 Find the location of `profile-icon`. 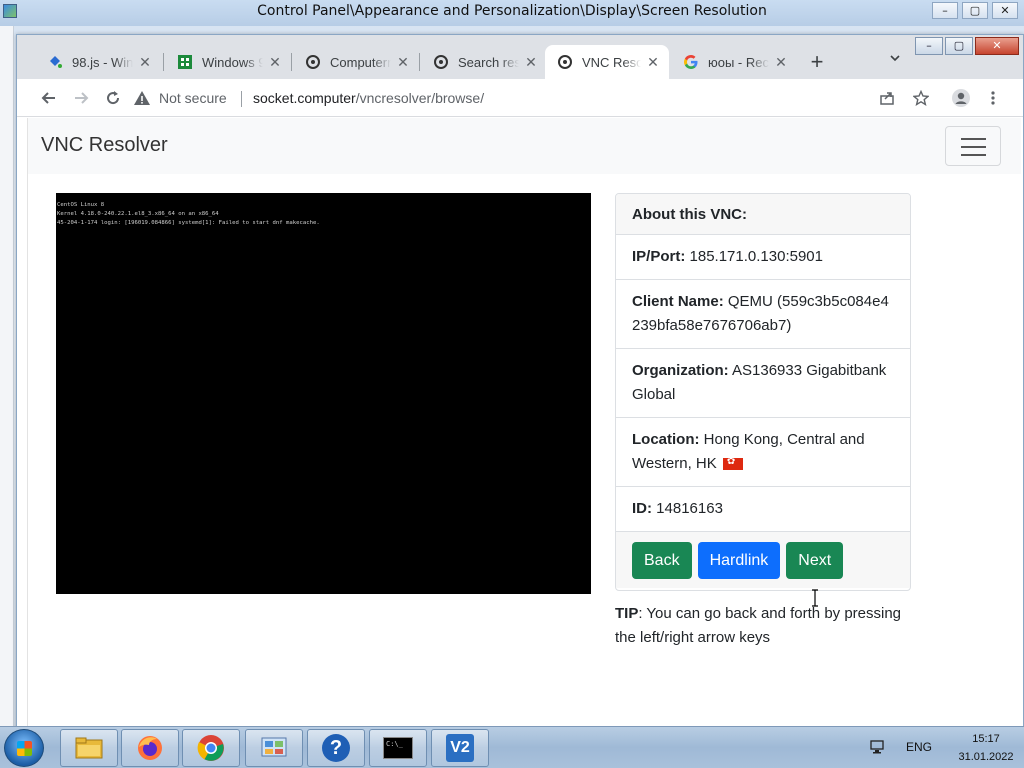

profile-icon is located at coordinates (961, 98).